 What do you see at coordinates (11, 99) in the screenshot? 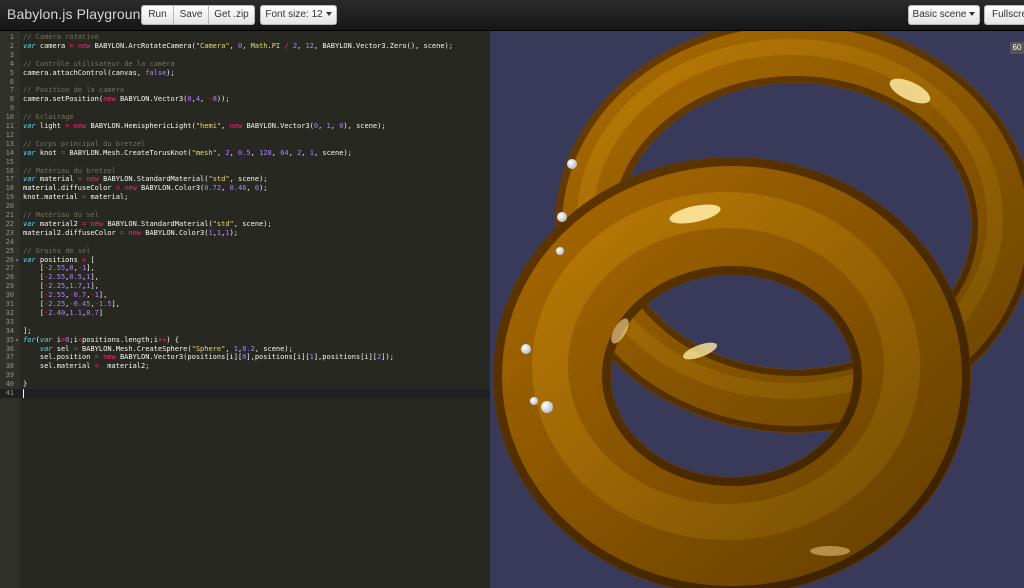
I see `line-number: 8` at bounding box center [11, 99].